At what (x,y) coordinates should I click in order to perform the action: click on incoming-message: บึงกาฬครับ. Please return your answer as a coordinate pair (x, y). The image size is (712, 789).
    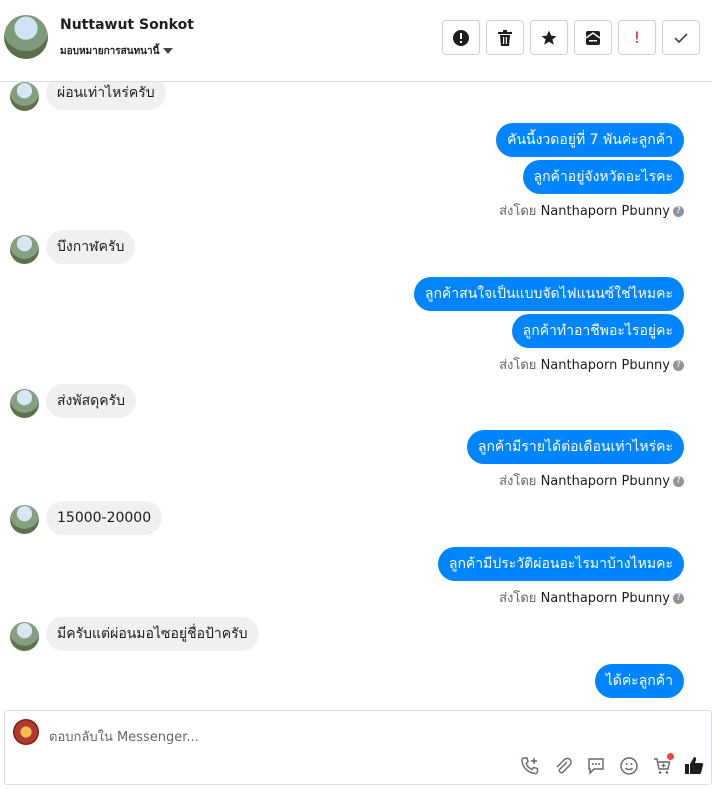
    Looking at the image, I should click on (91, 247).